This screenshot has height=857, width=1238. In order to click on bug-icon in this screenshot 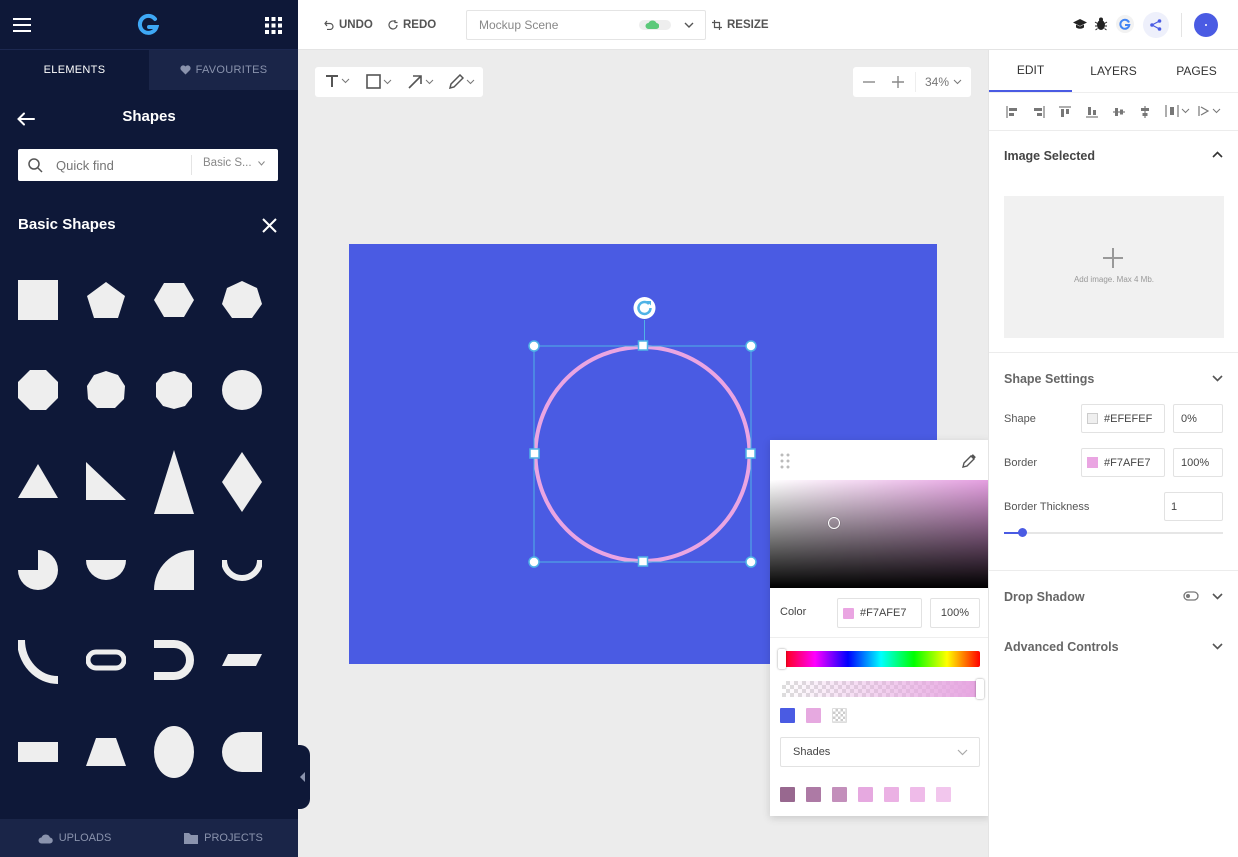, I will do `click(1101, 24)`.